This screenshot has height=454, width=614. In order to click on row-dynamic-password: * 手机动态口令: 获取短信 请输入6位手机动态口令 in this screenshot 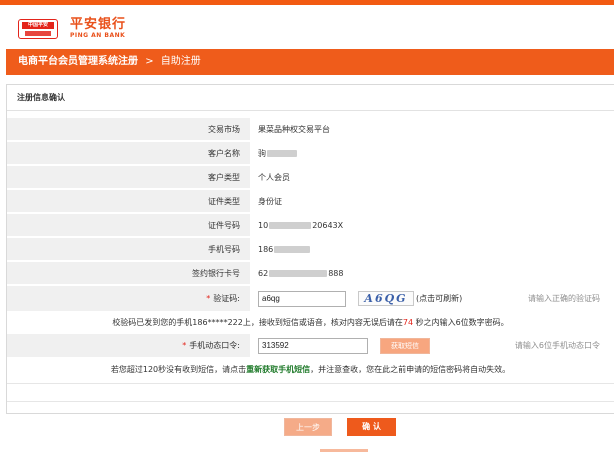, I will do `click(310, 346)`.